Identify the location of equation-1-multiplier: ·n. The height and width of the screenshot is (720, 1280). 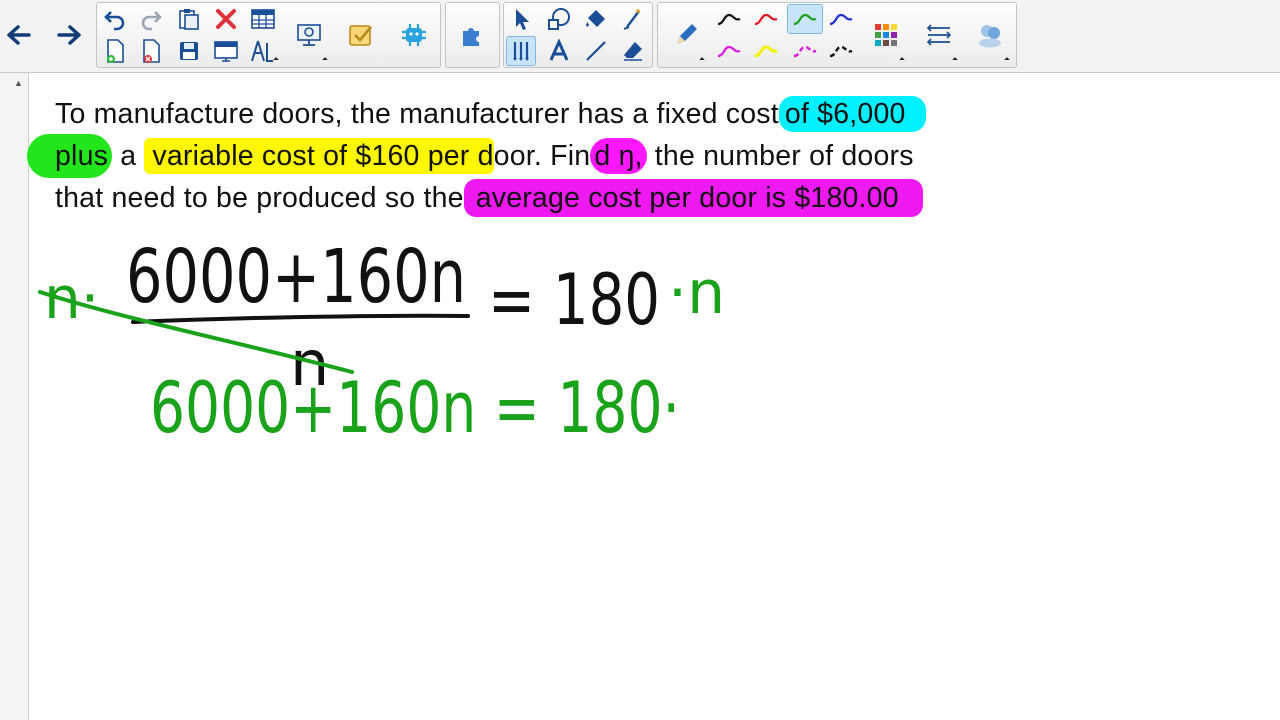
(696, 293).